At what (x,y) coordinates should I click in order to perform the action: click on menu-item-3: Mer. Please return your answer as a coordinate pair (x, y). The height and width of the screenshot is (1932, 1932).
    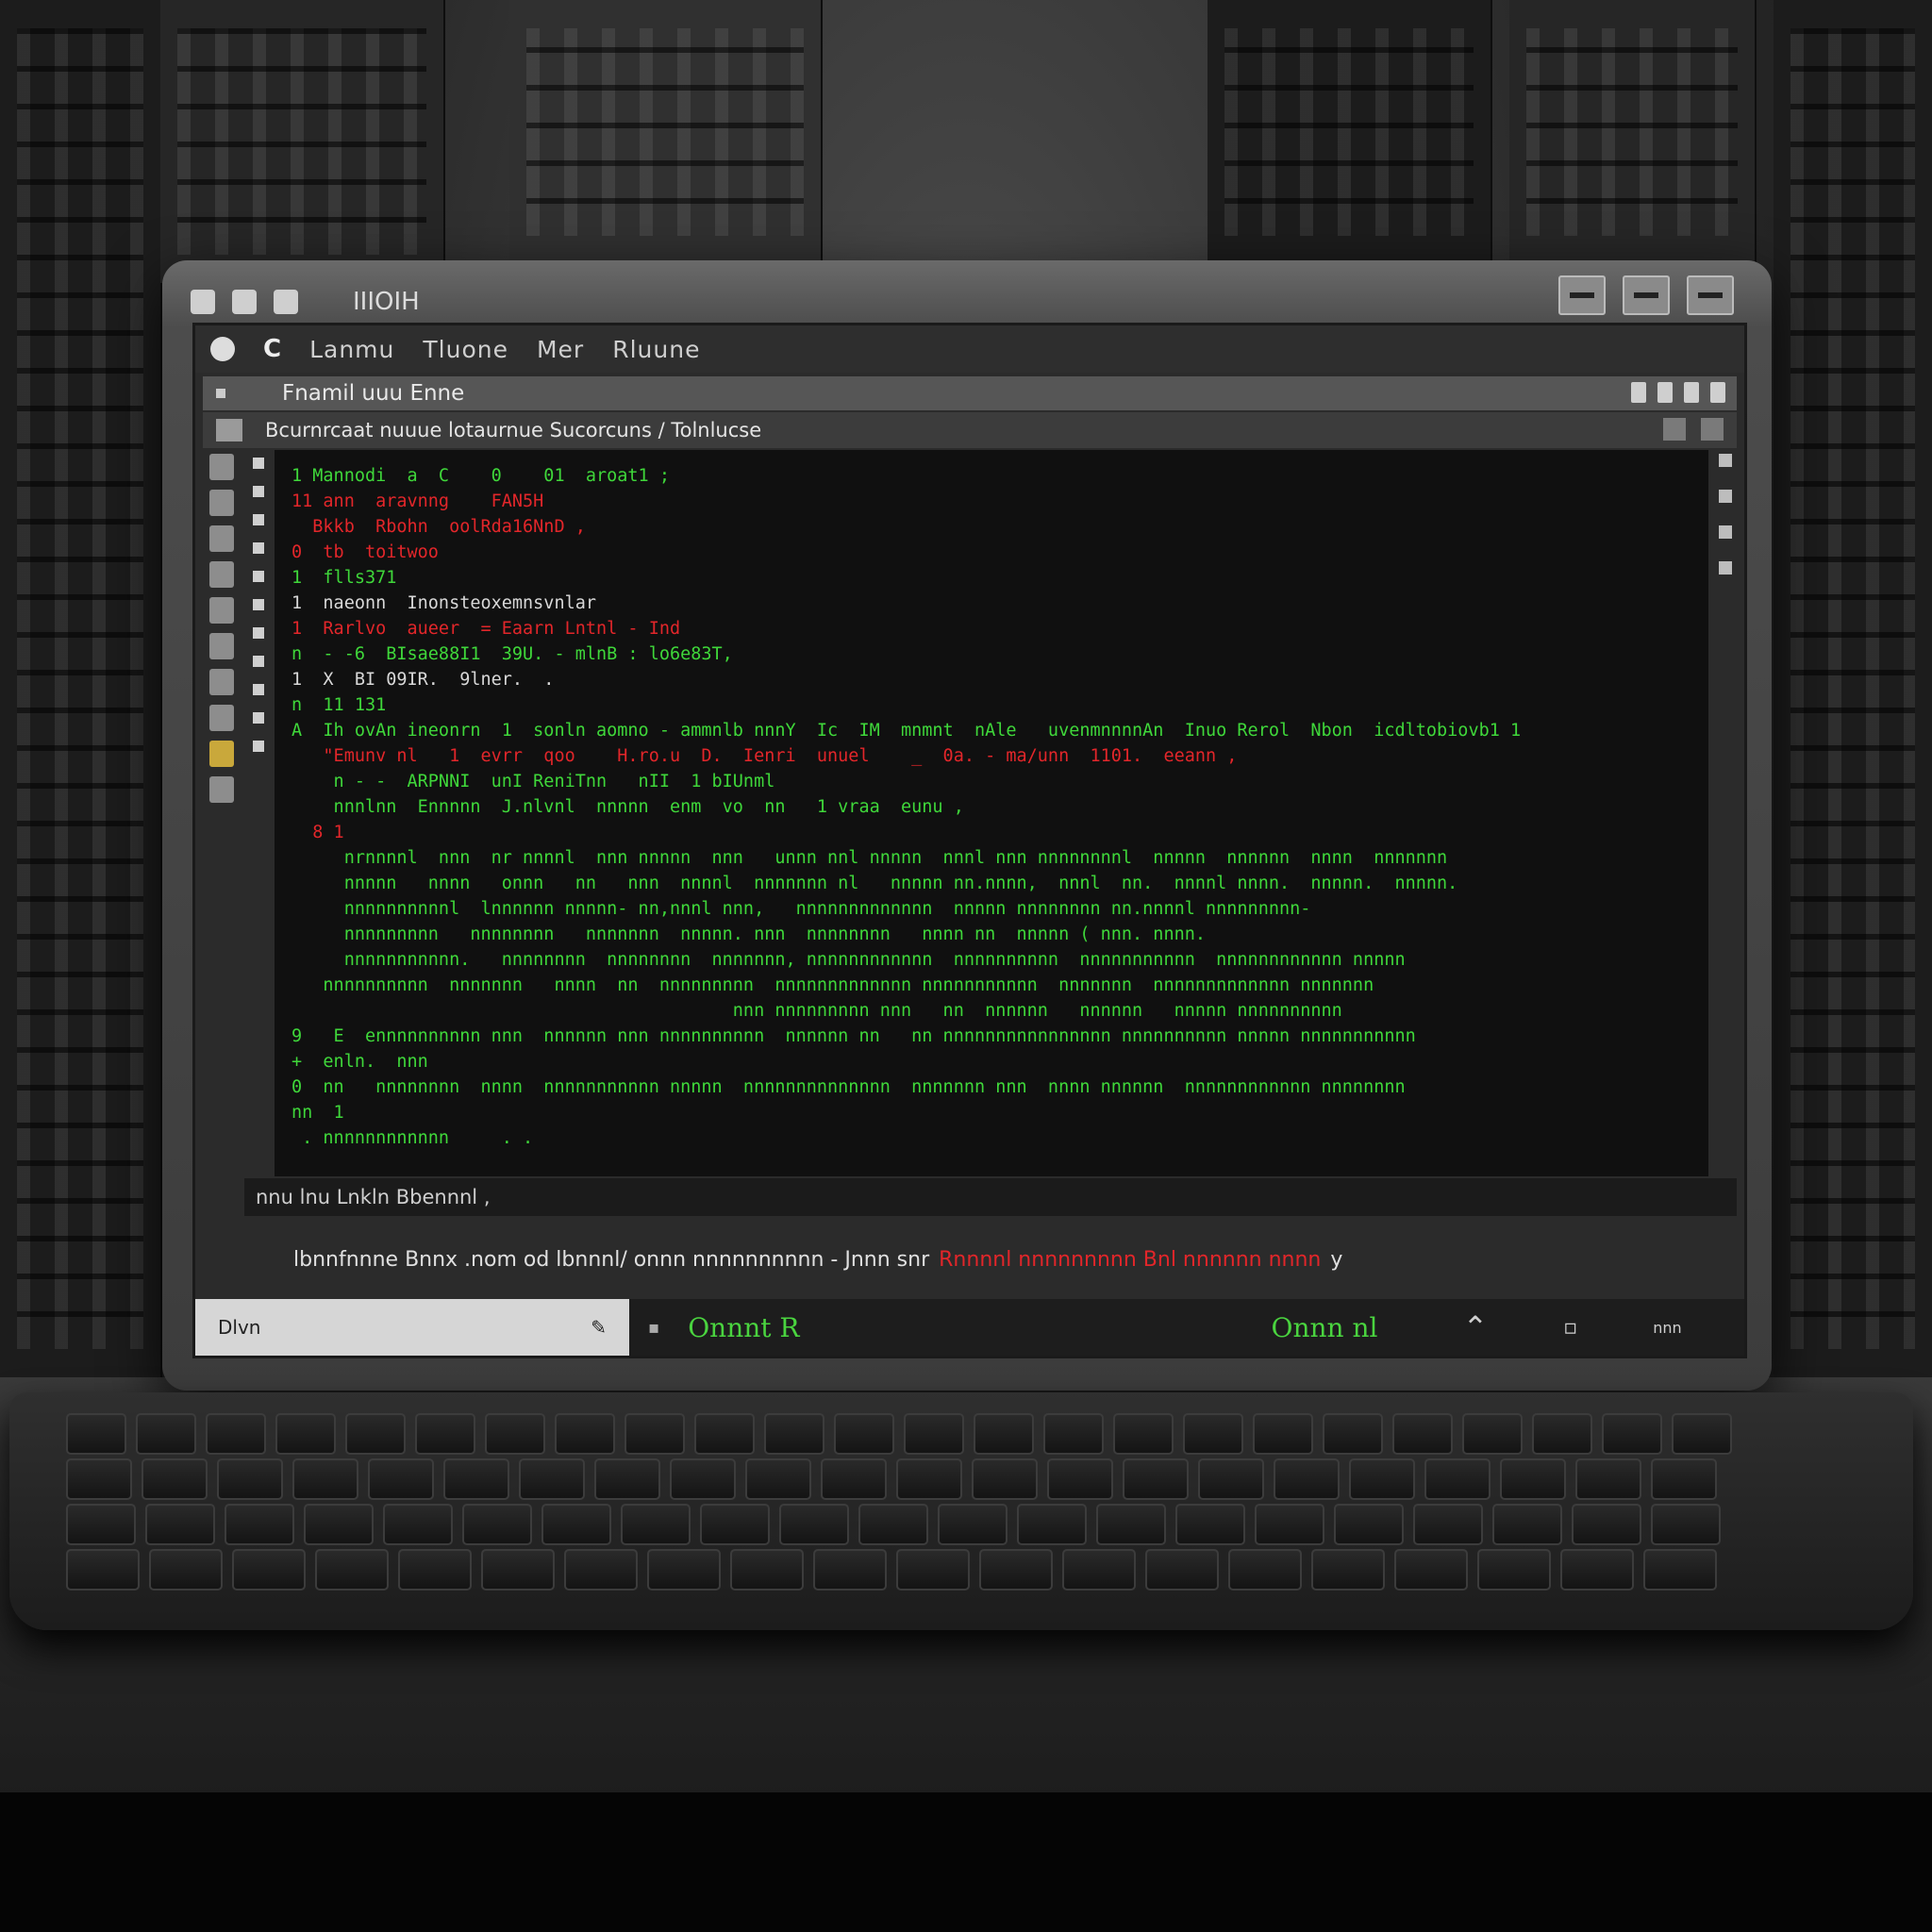
    Looking at the image, I should click on (561, 350).